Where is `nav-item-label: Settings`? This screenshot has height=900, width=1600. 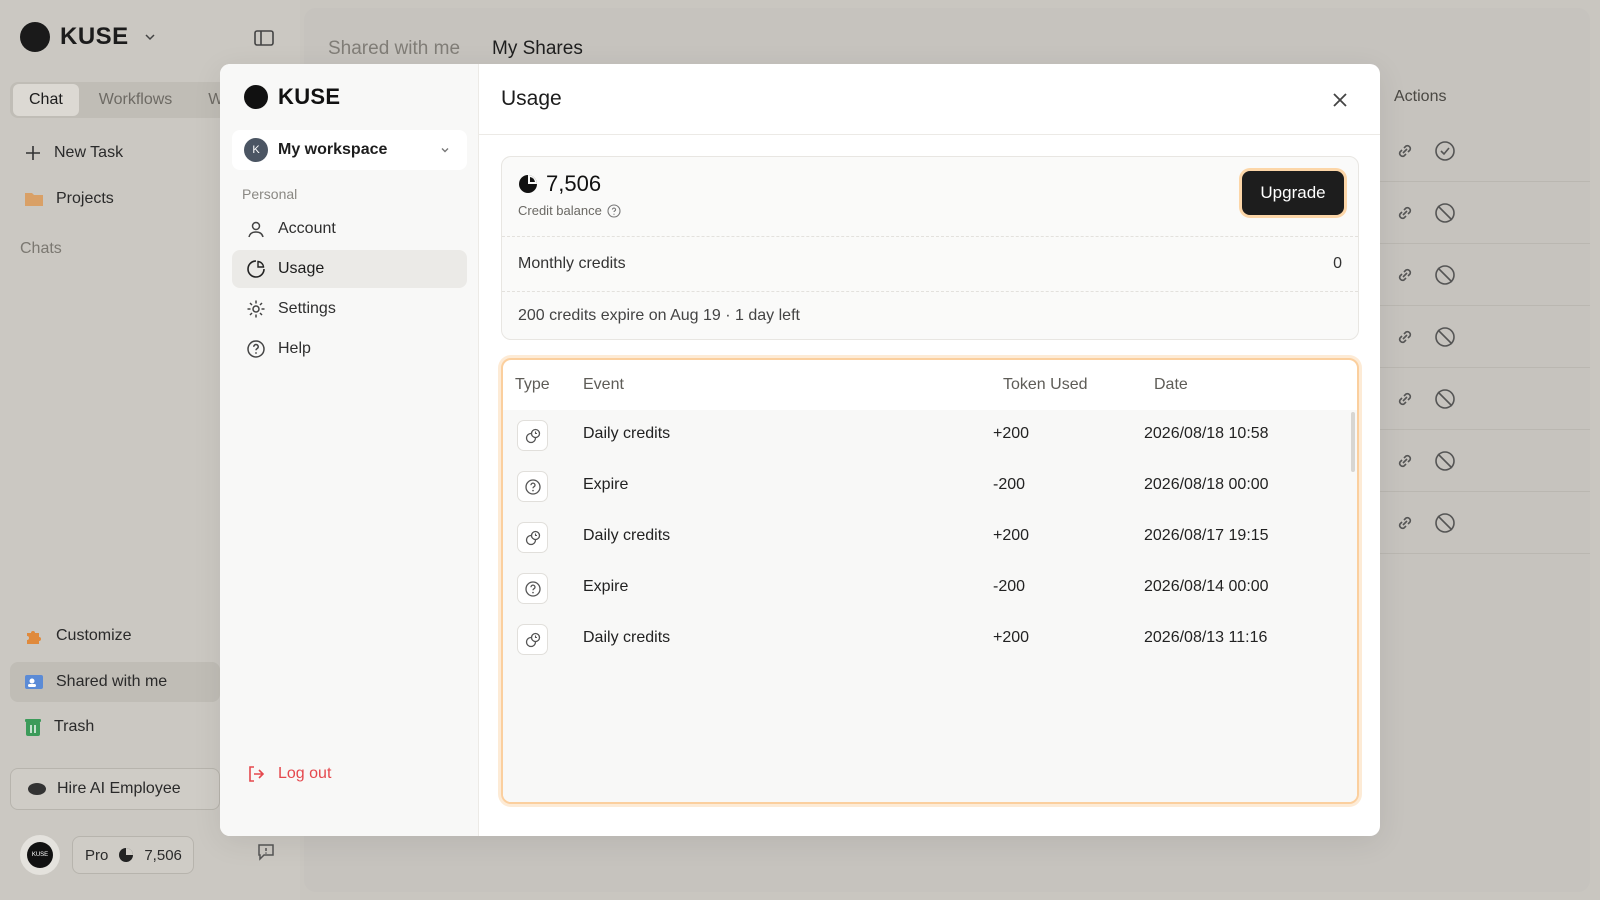
nav-item-label: Settings is located at coordinates (307, 308).